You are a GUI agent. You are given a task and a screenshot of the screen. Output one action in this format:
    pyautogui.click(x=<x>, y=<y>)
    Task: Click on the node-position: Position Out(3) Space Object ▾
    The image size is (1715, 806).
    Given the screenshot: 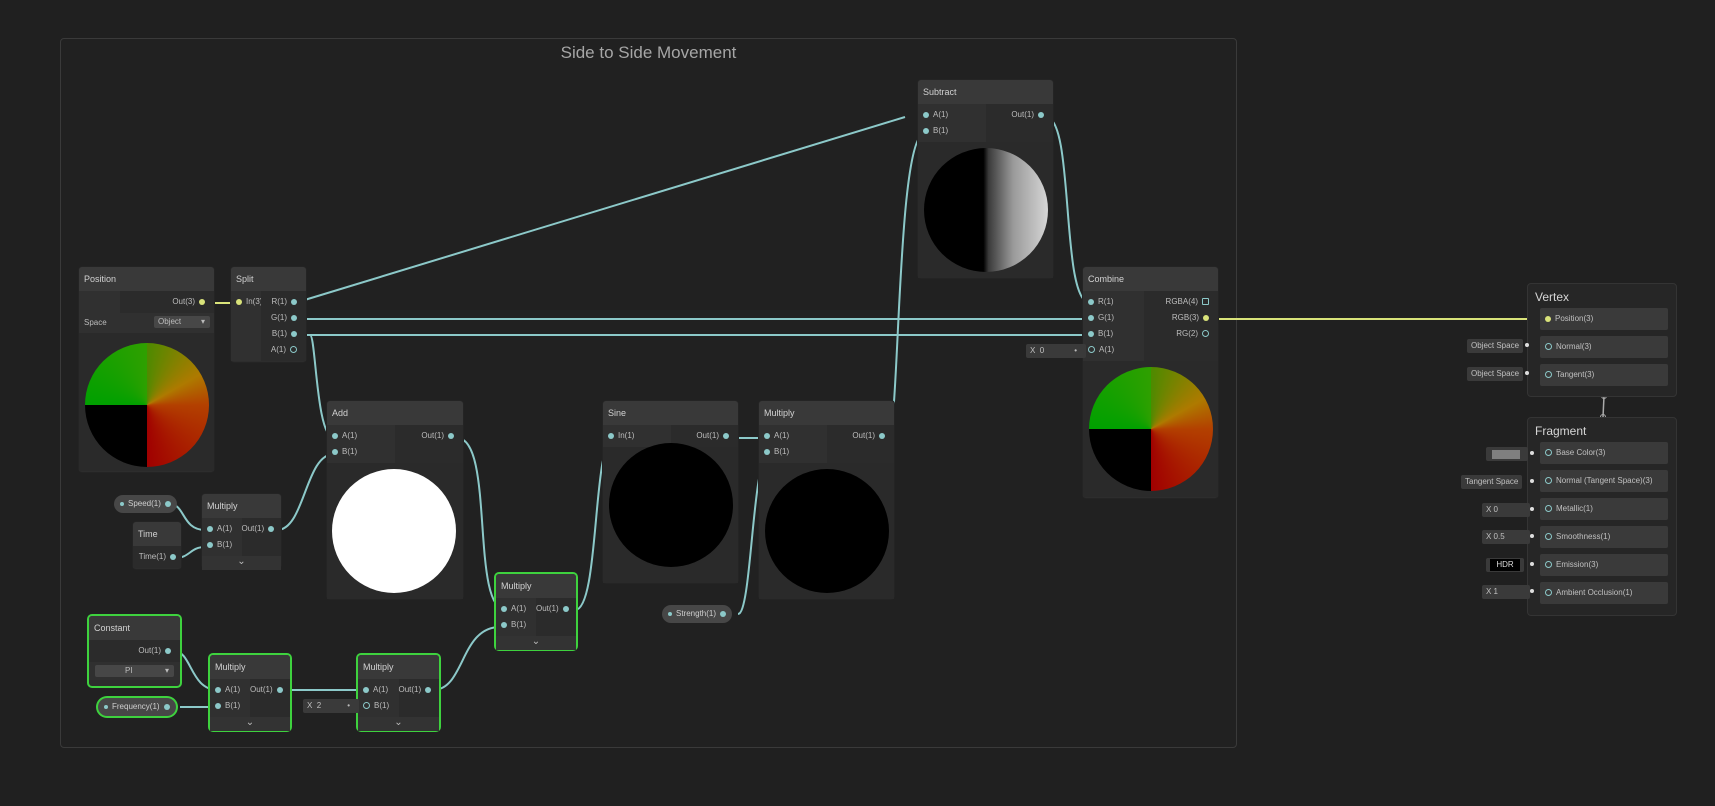 What is the action you would take?
    pyautogui.click(x=146, y=369)
    